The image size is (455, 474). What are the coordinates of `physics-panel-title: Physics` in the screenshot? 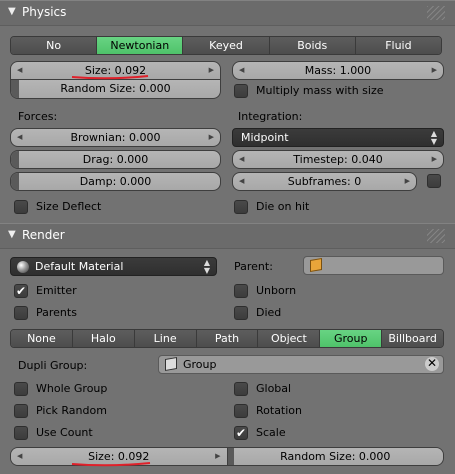 It's located at (44, 12).